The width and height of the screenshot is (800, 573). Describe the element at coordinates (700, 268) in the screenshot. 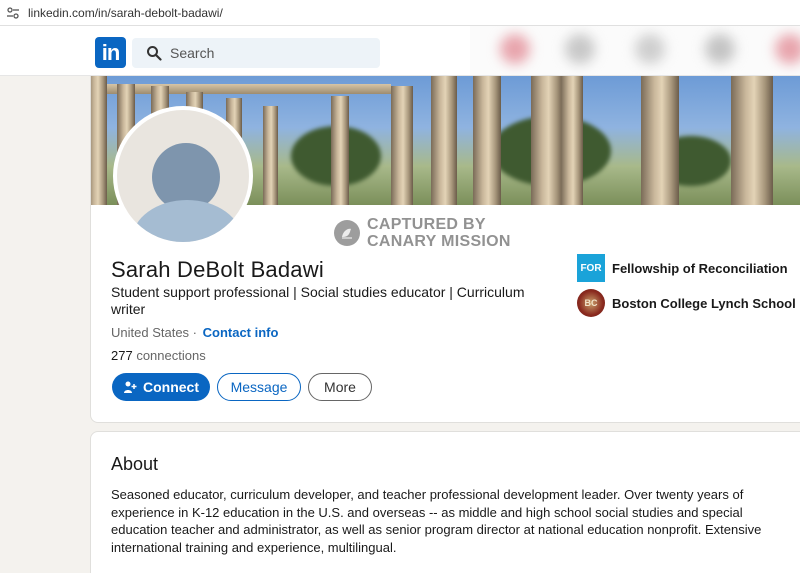

I see `org-name: Fellowship of Reconciliation` at that location.